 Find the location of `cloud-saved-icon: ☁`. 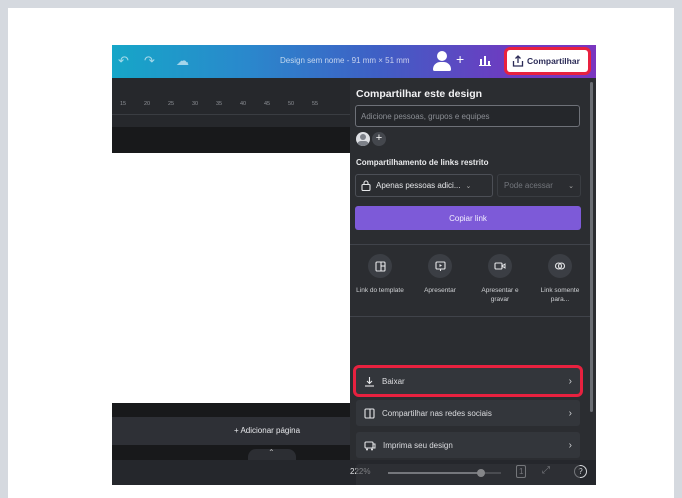

cloud-saved-icon: ☁ is located at coordinates (182, 61).